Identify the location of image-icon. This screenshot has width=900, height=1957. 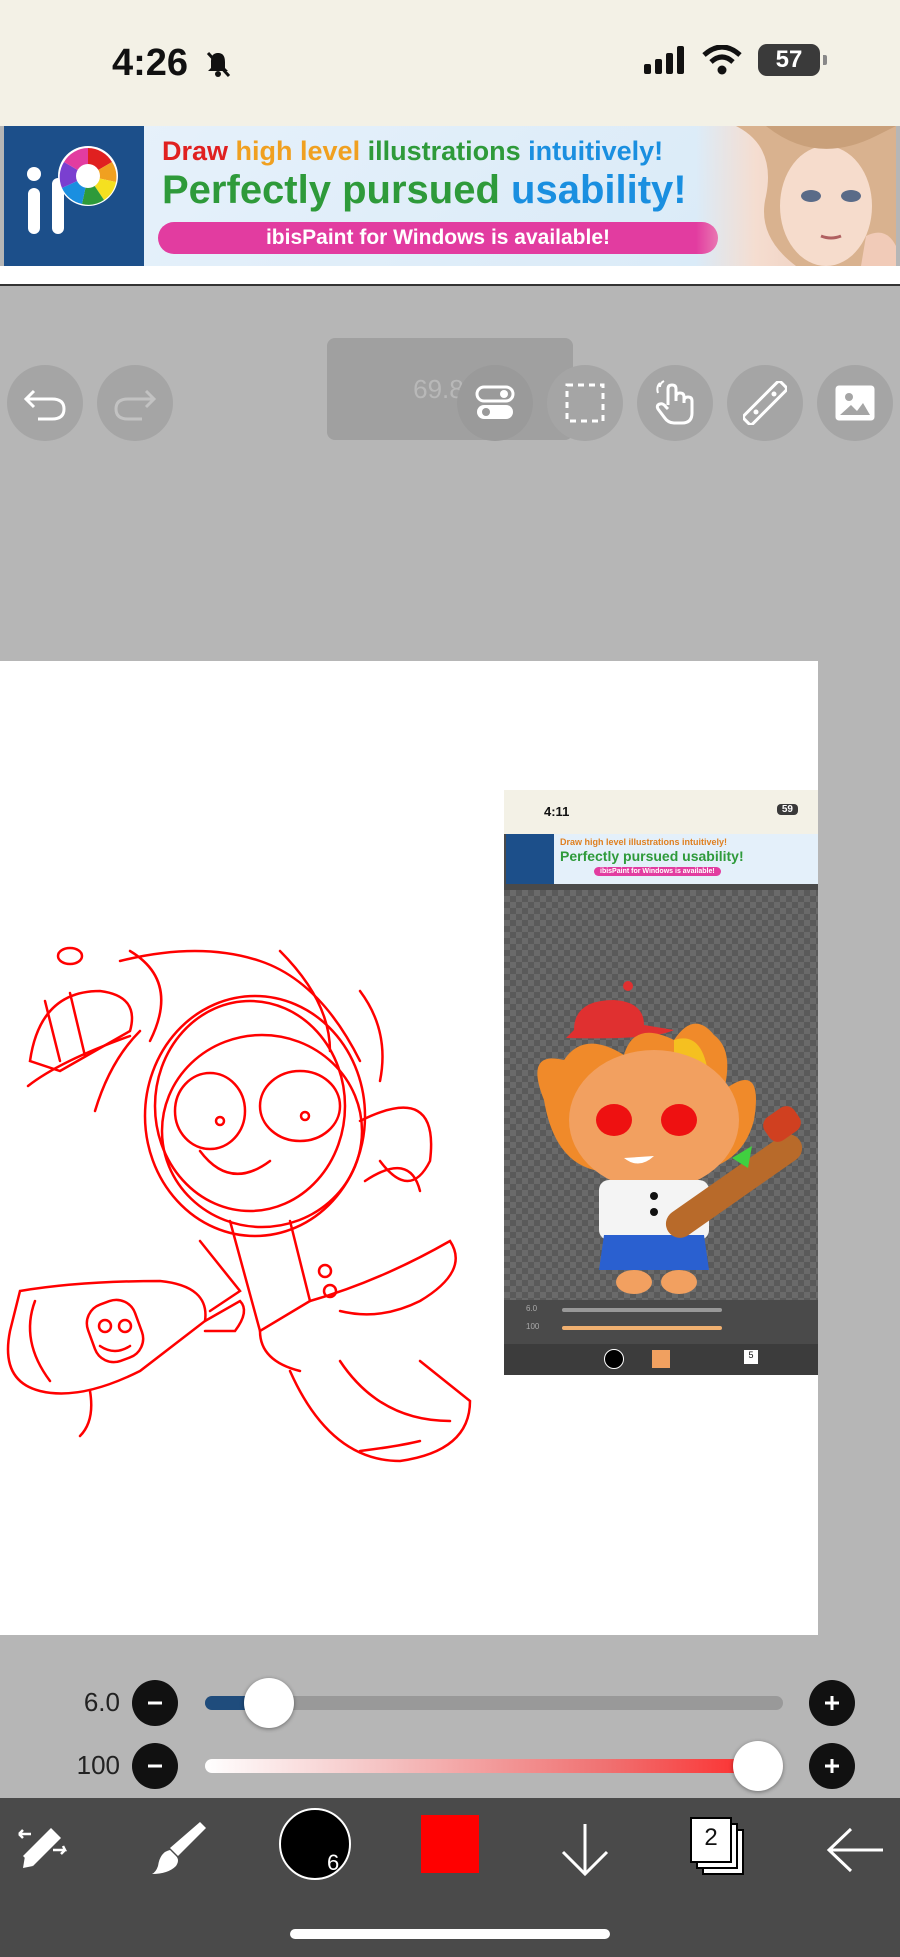
(855, 403).